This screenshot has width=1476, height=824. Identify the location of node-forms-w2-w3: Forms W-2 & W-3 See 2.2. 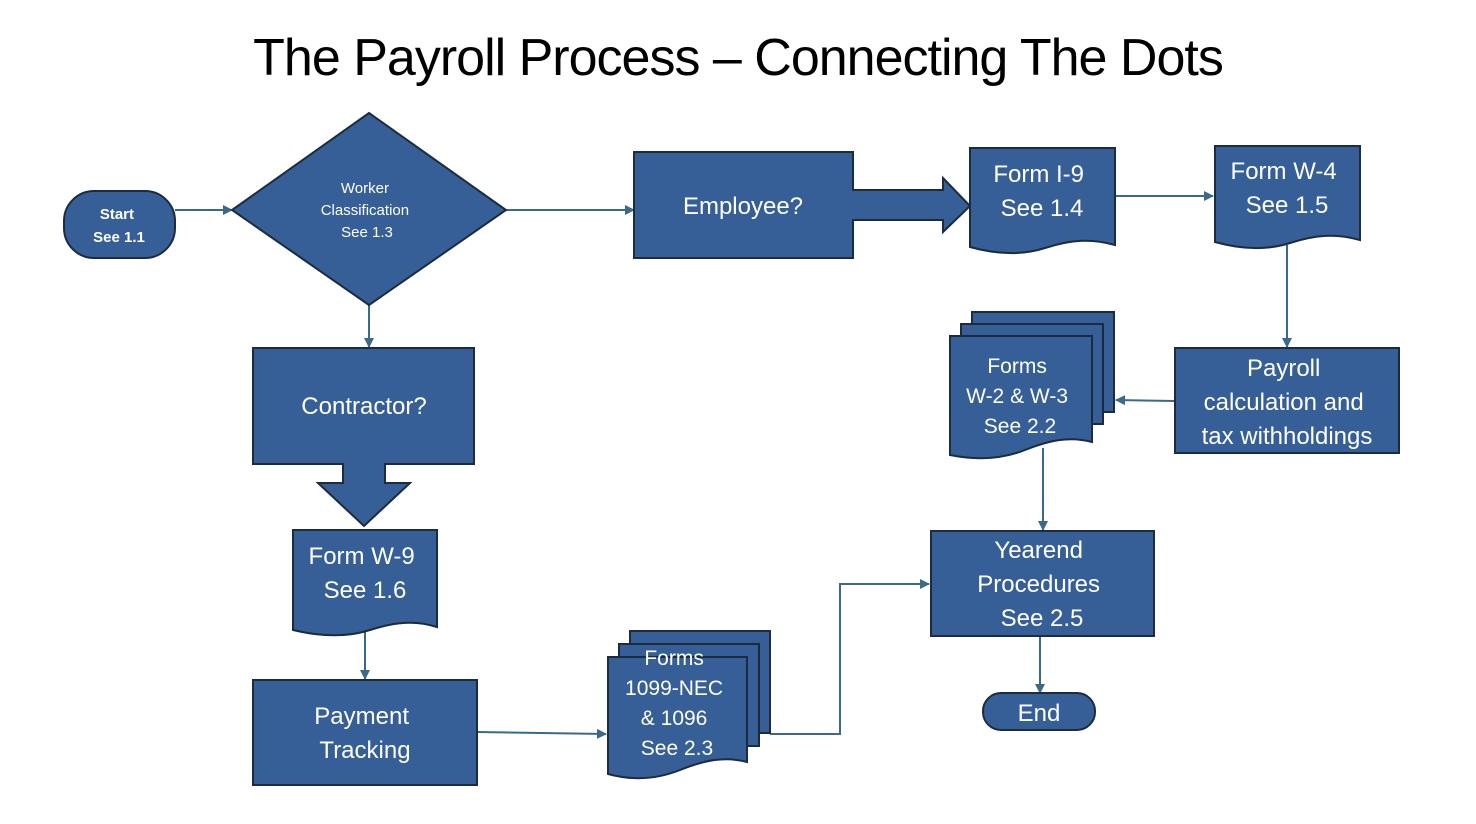
(1032, 385).